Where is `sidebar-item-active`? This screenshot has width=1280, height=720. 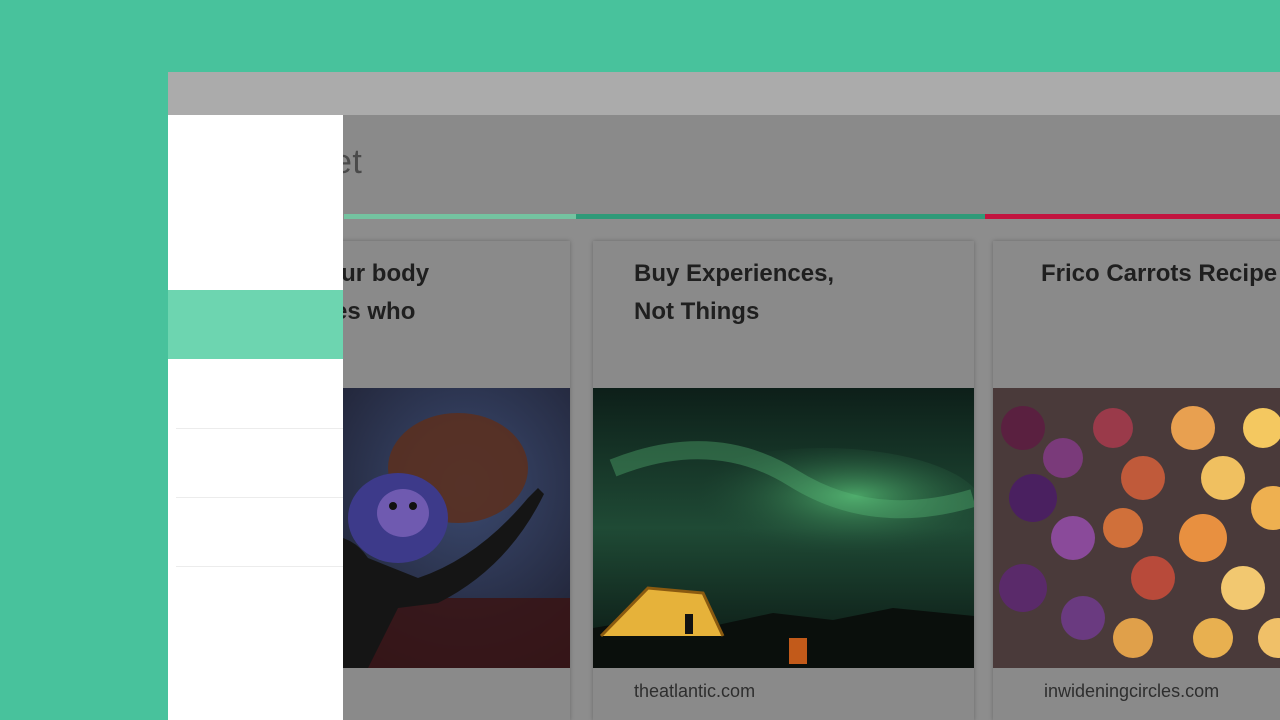 sidebar-item-active is located at coordinates (255, 324).